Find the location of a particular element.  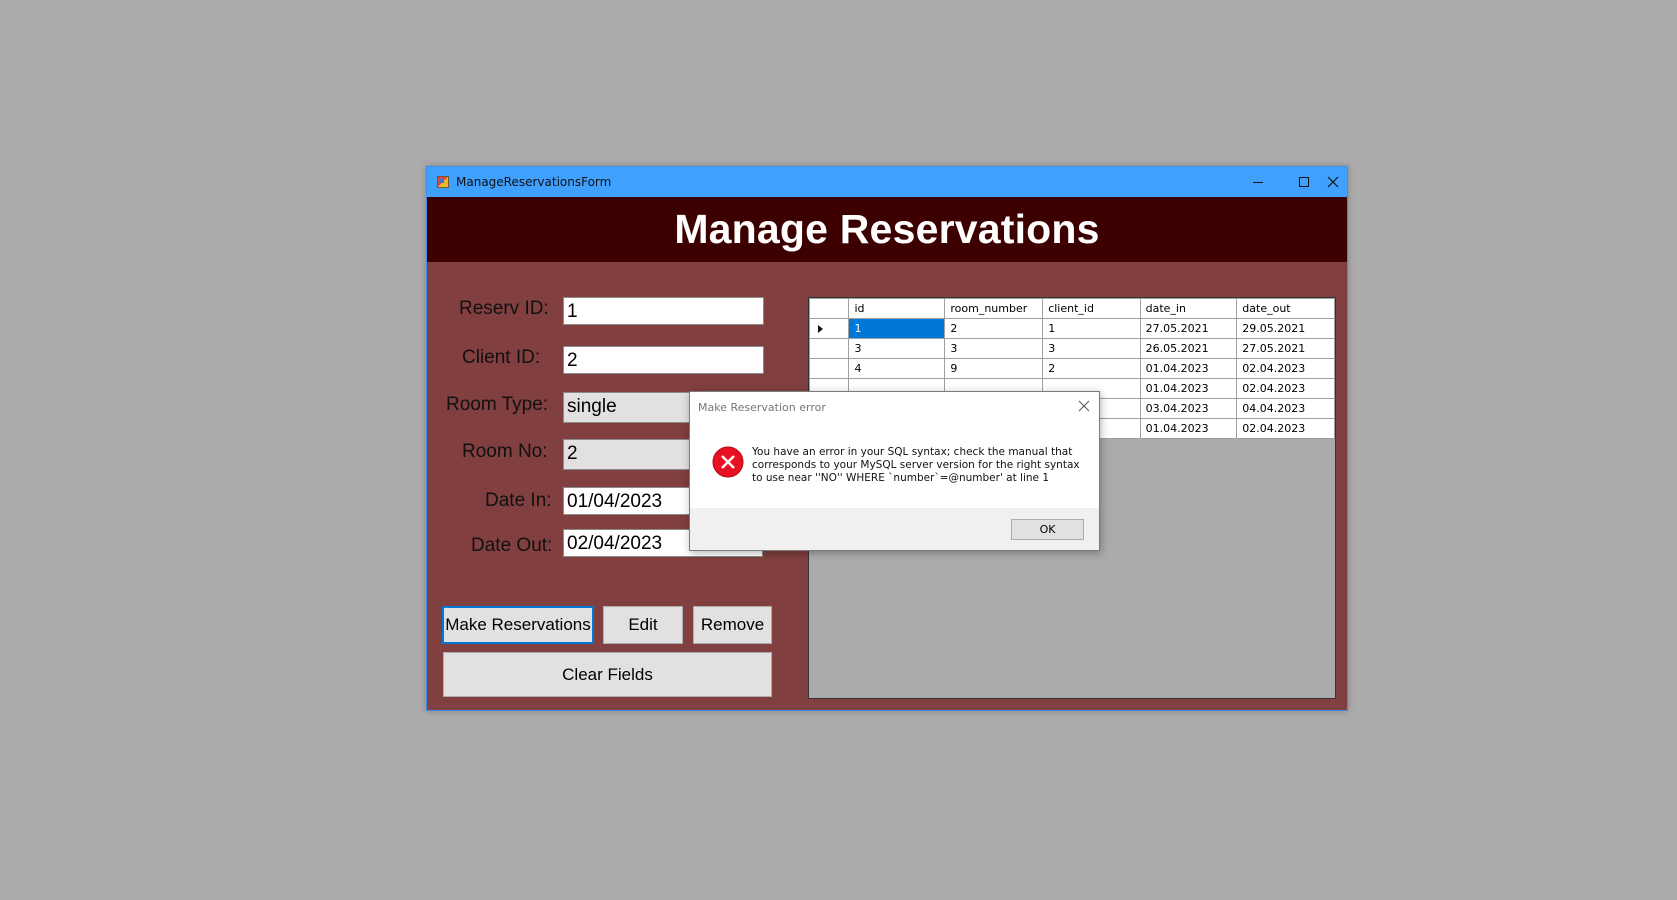

column-header-client-id: client_id is located at coordinates (1091, 308).